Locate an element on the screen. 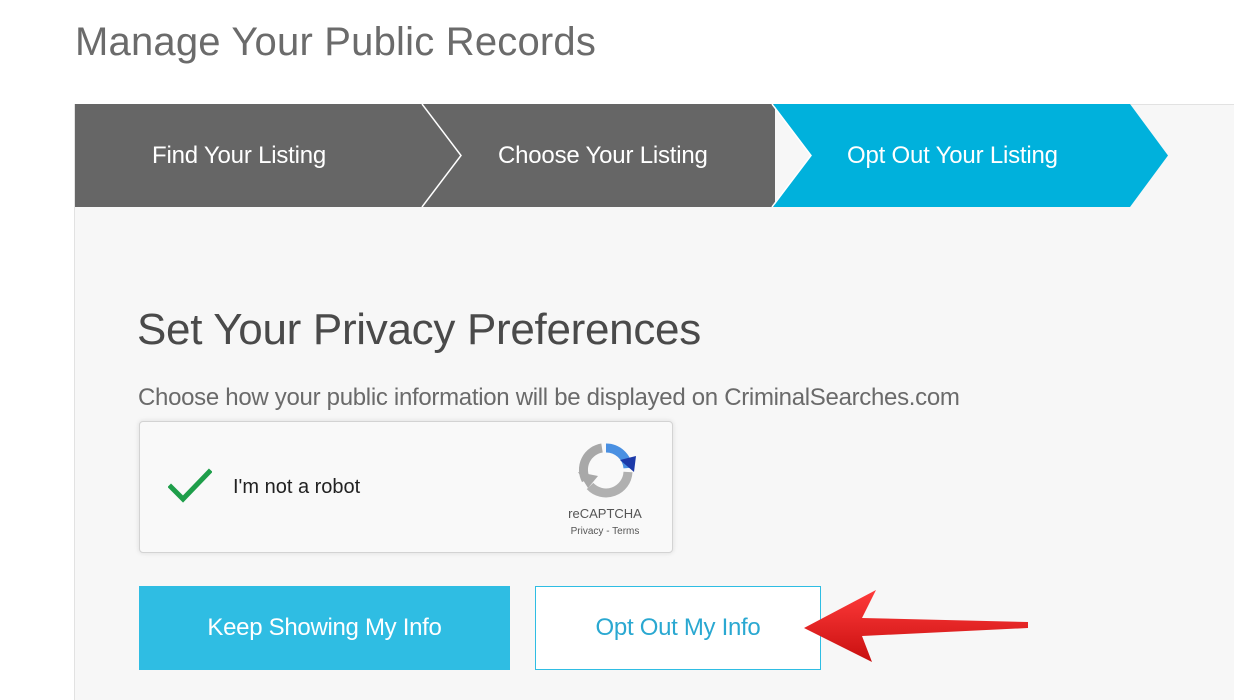  red-arrow-icon is located at coordinates (915, 628).